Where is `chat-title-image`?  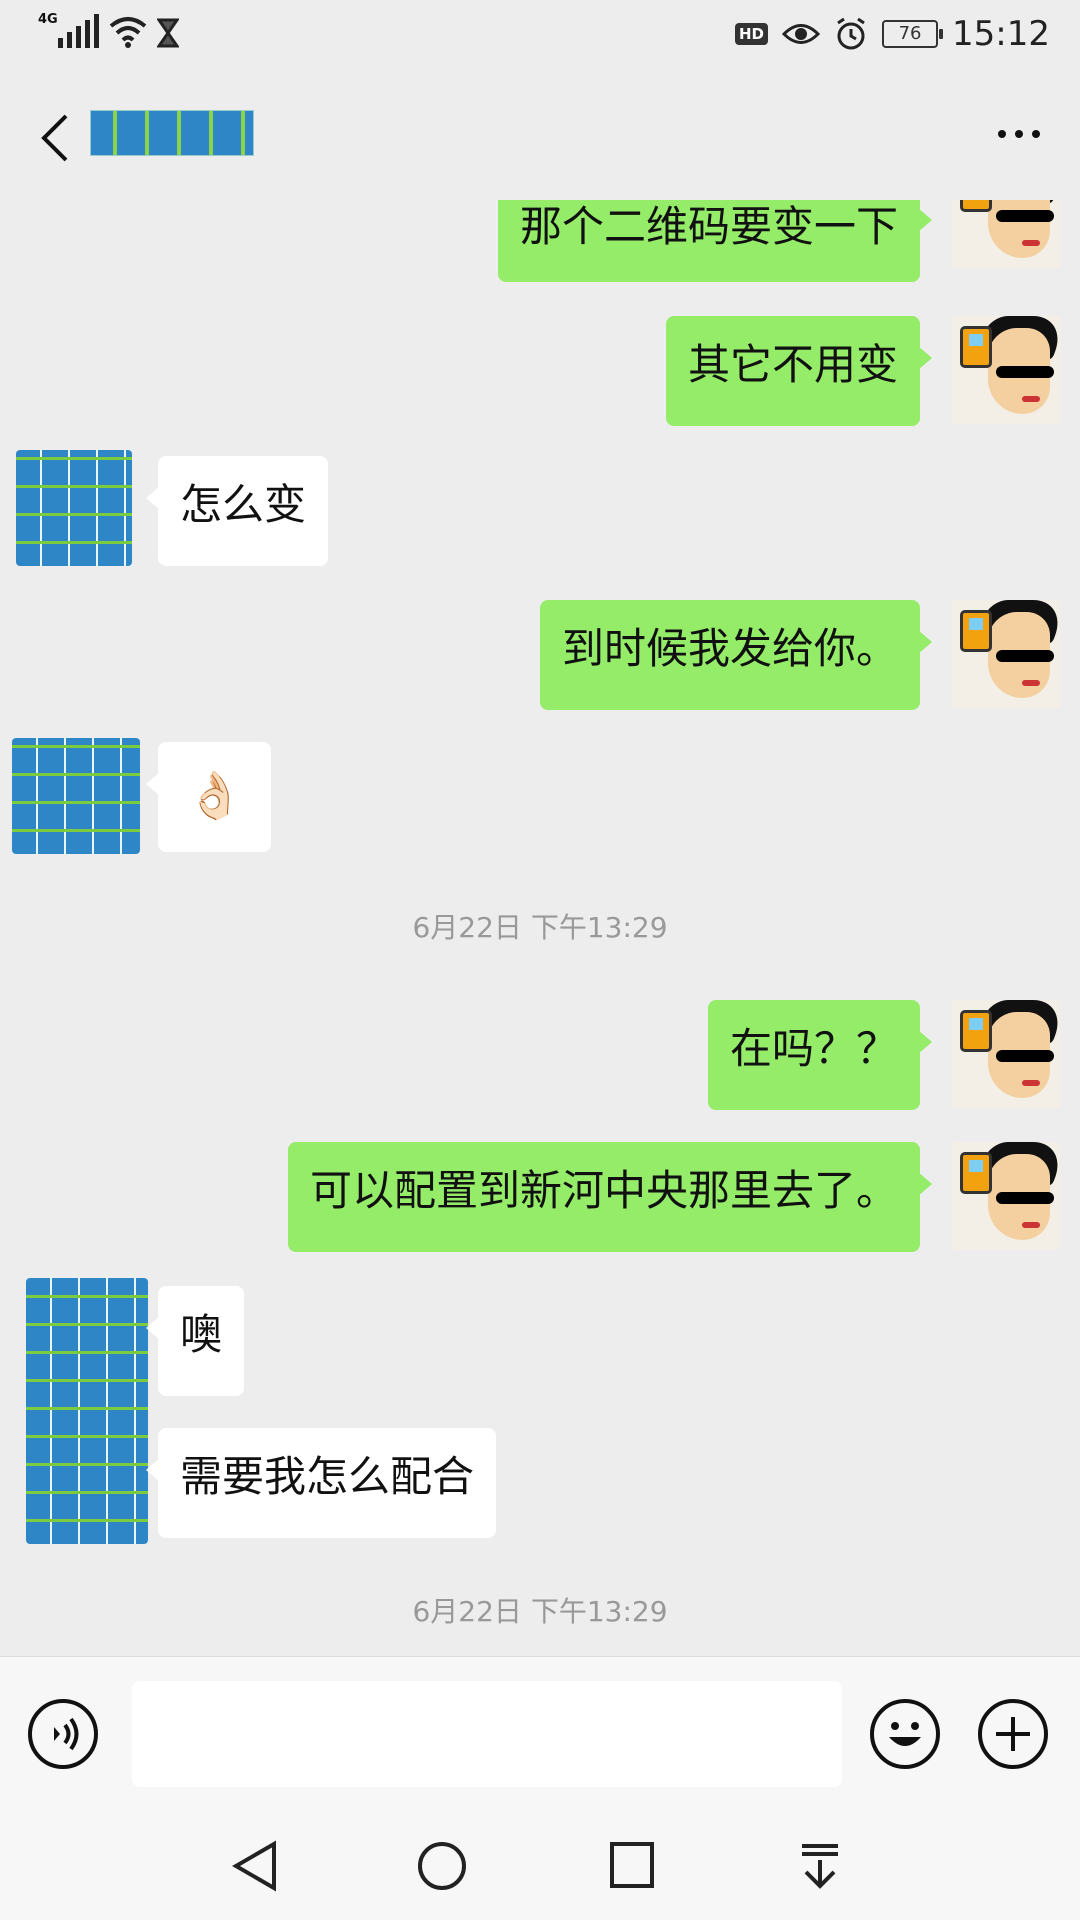
chat-title-image is located at coordinates (172, 133).